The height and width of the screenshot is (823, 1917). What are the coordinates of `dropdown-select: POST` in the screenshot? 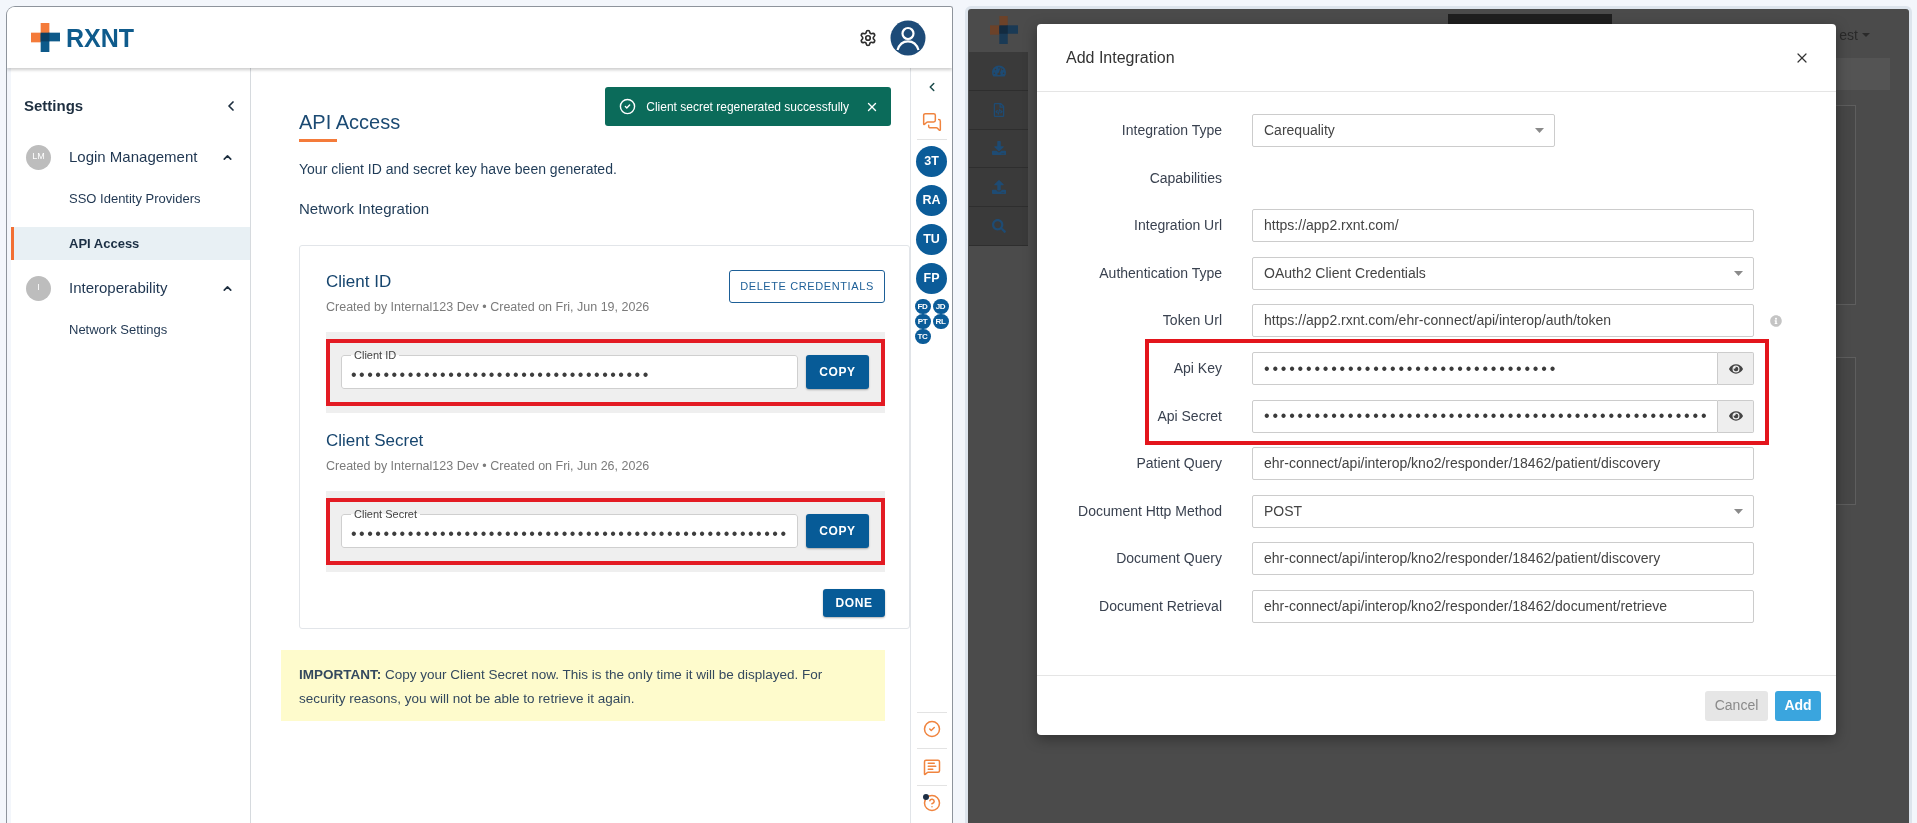 It's located at (1503, 511).